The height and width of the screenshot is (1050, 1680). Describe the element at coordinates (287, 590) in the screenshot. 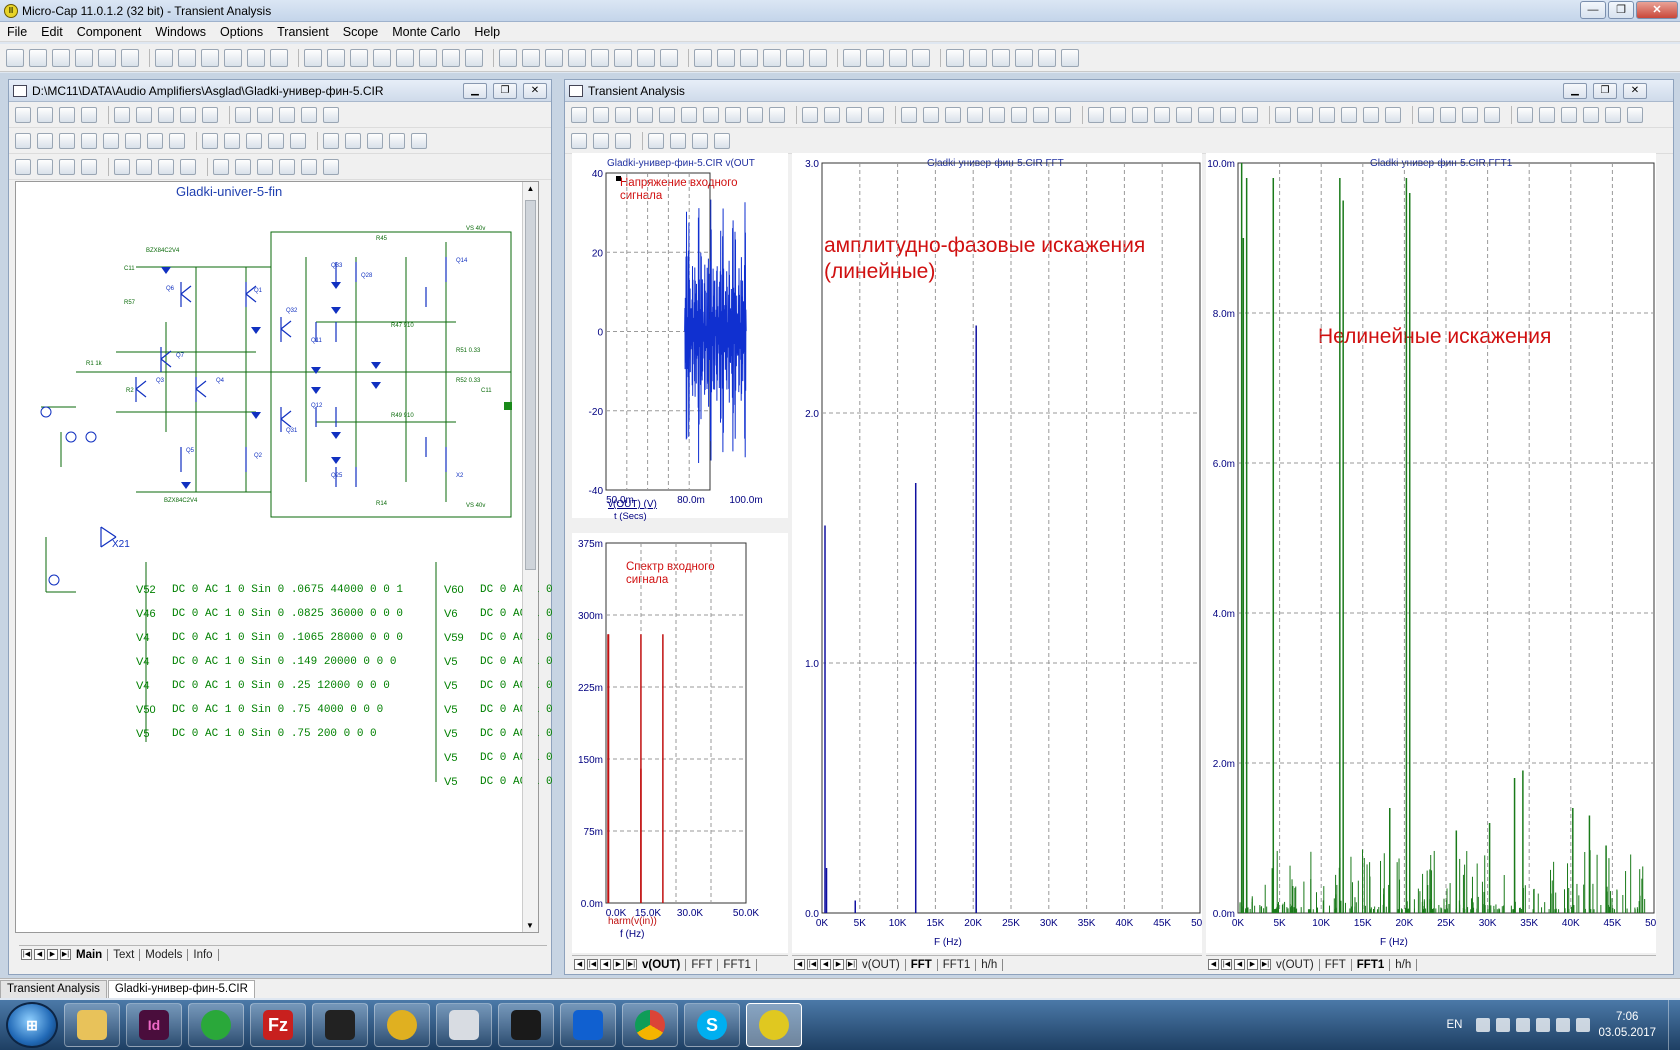

I see `left-source-params: DC 0 AC 1 0 Sin 0 .0675 44000 0 0 1` at that location.